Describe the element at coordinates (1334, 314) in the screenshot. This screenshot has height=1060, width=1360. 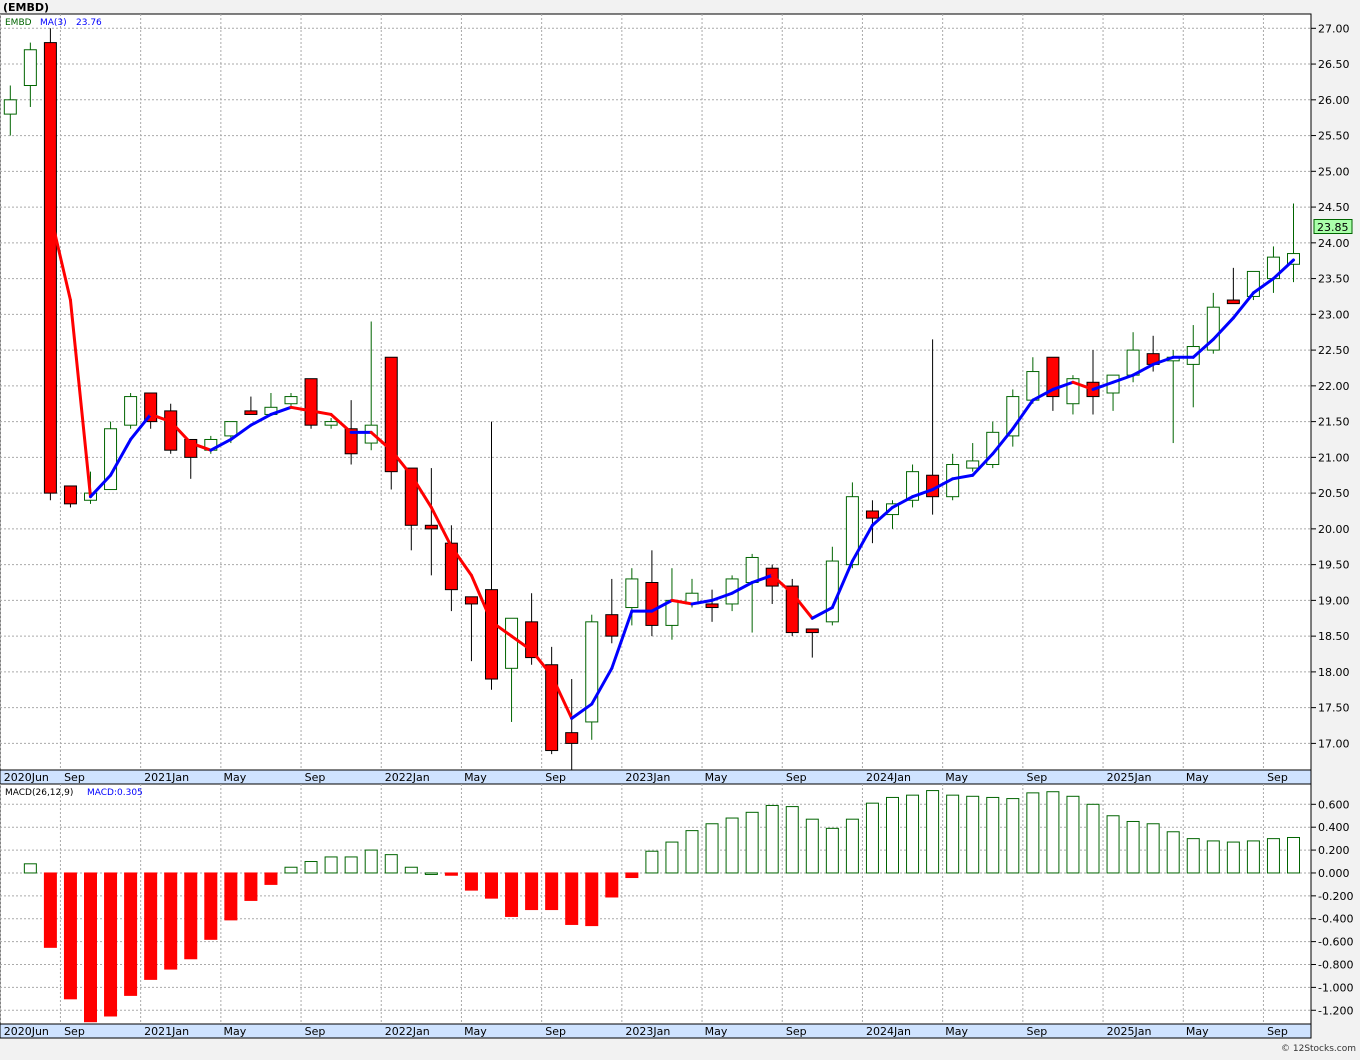
I see `price-y-tick-label: 23.00` at that location.